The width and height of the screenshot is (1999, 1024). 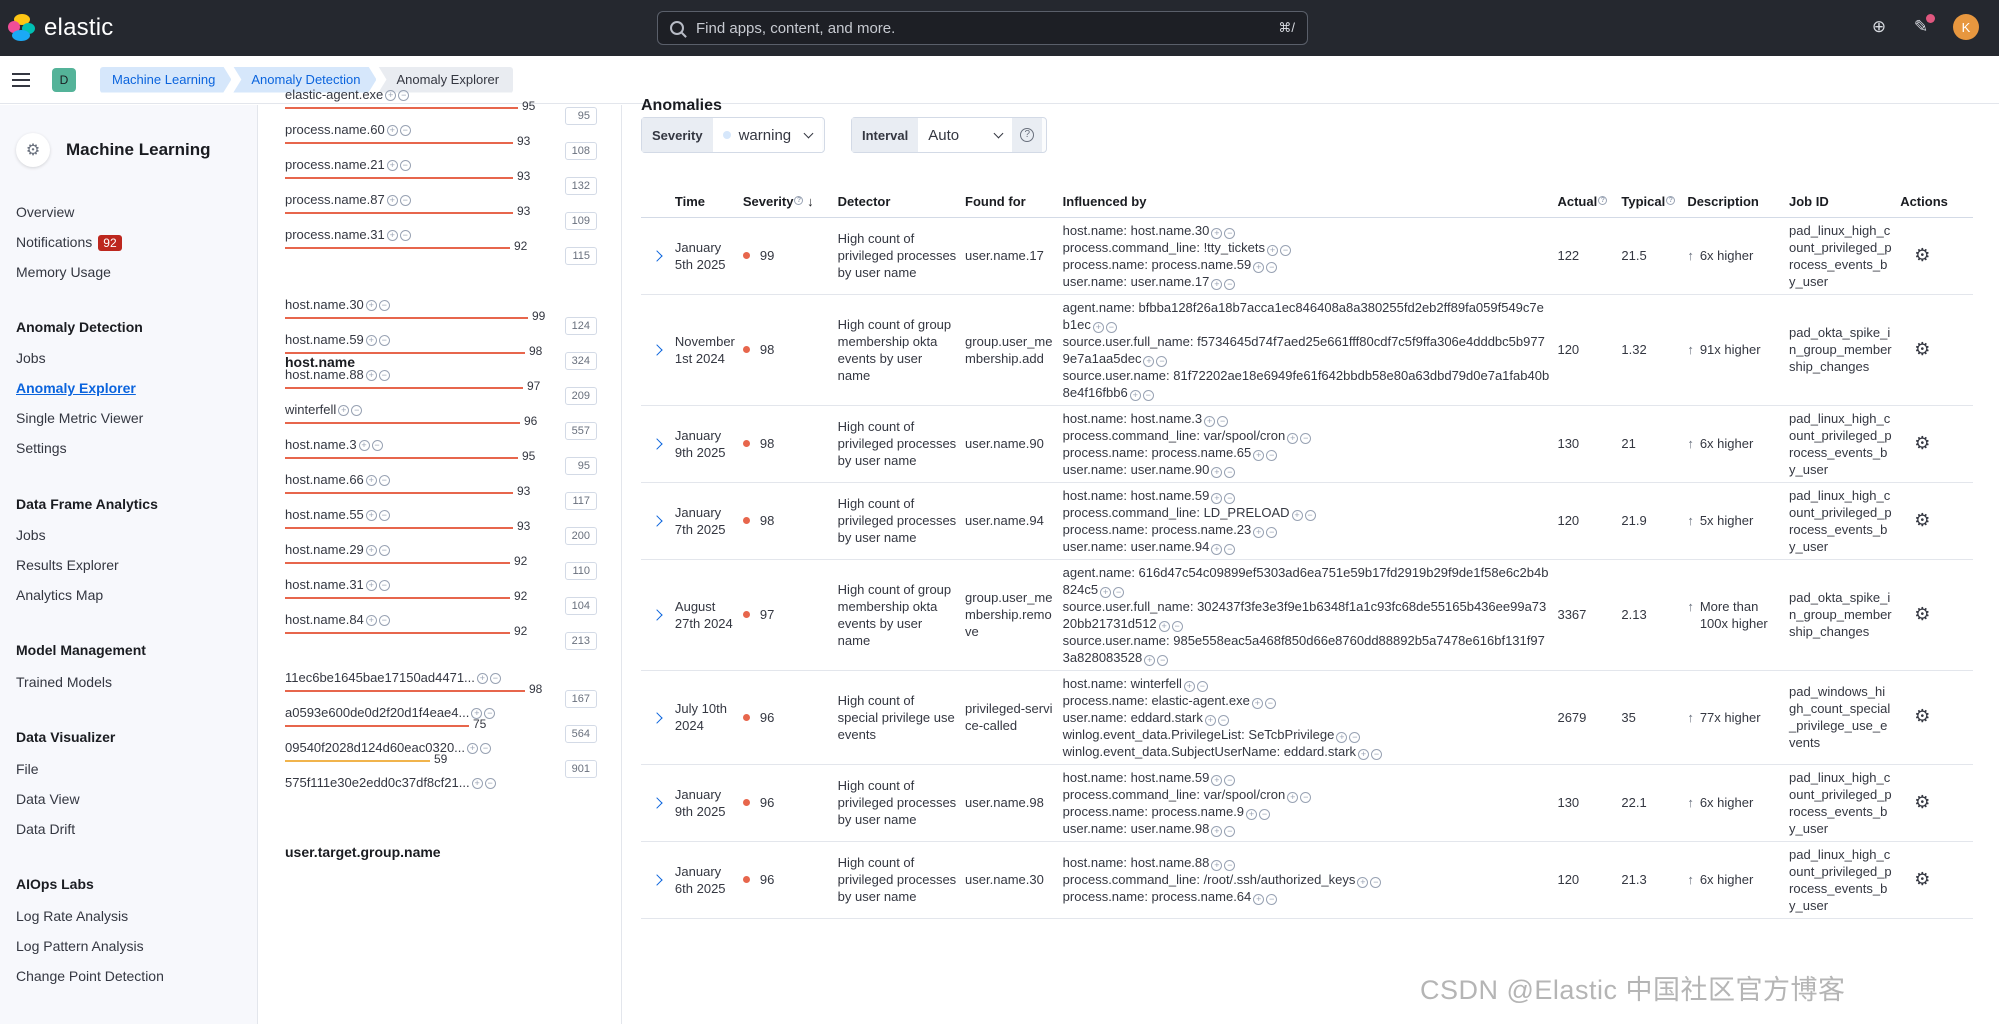 I want to click on help-icon: ⊕, so click(x=1879, y=27).